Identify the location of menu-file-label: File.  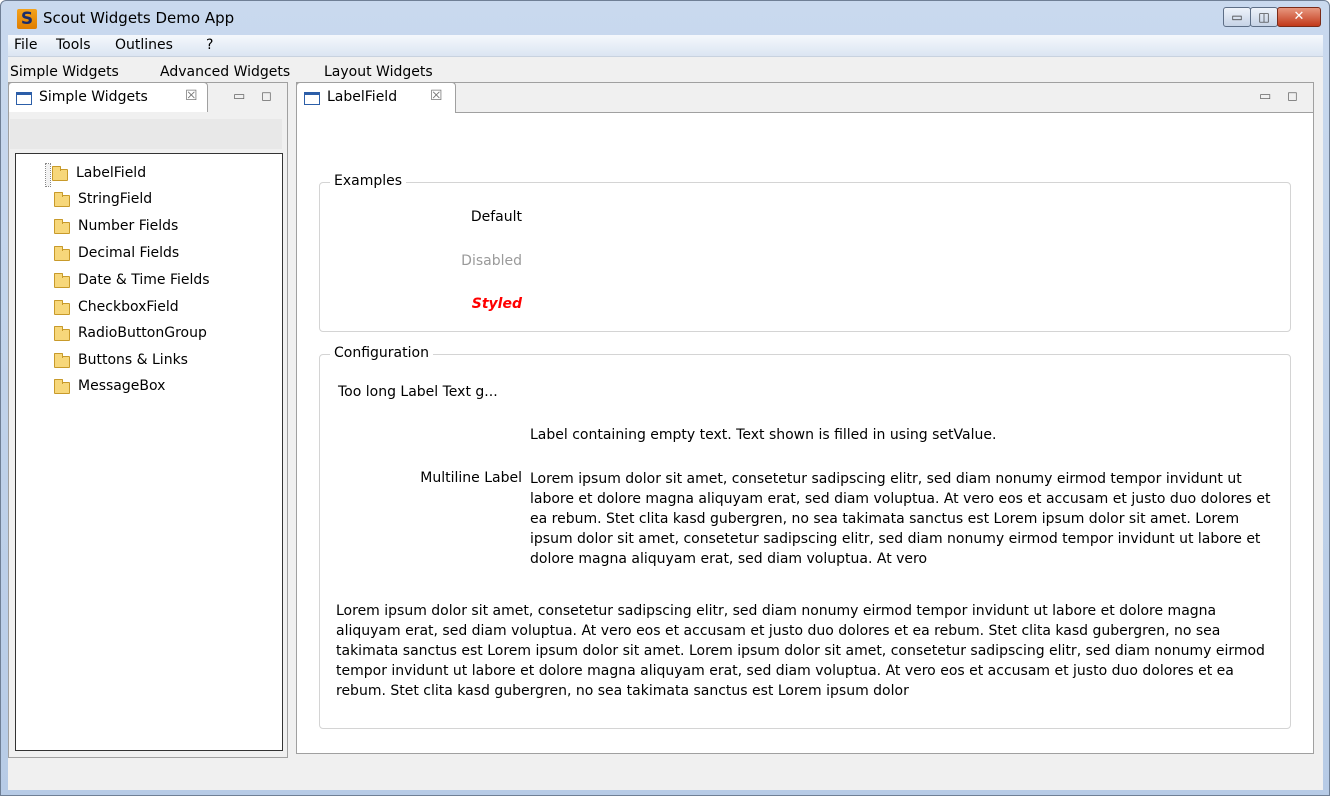
(26, 45).